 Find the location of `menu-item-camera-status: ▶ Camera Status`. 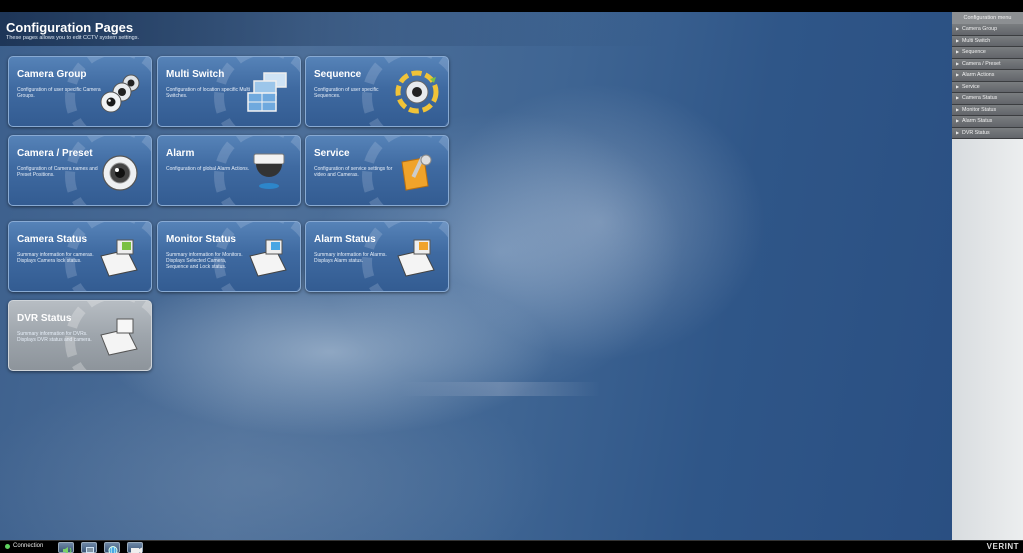

menu-item-camera-status: ▶ Camera Status is located at coordinates (987, 99).